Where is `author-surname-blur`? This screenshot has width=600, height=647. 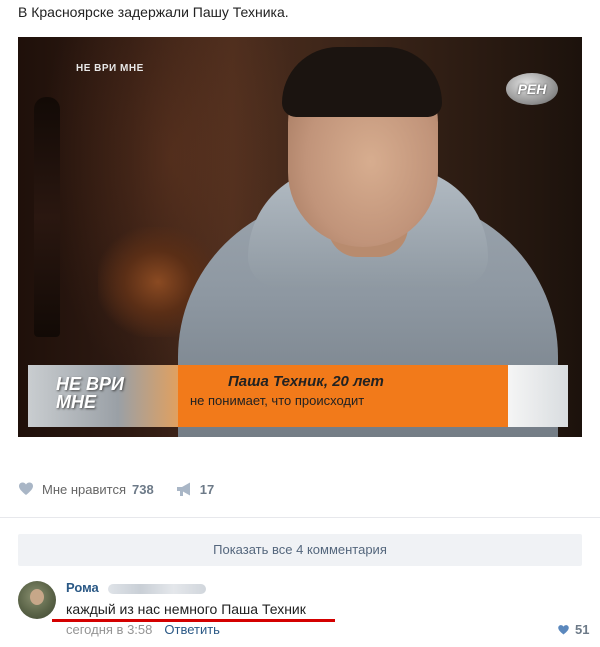
author-surname-blur is located at coordinates (157, 589).